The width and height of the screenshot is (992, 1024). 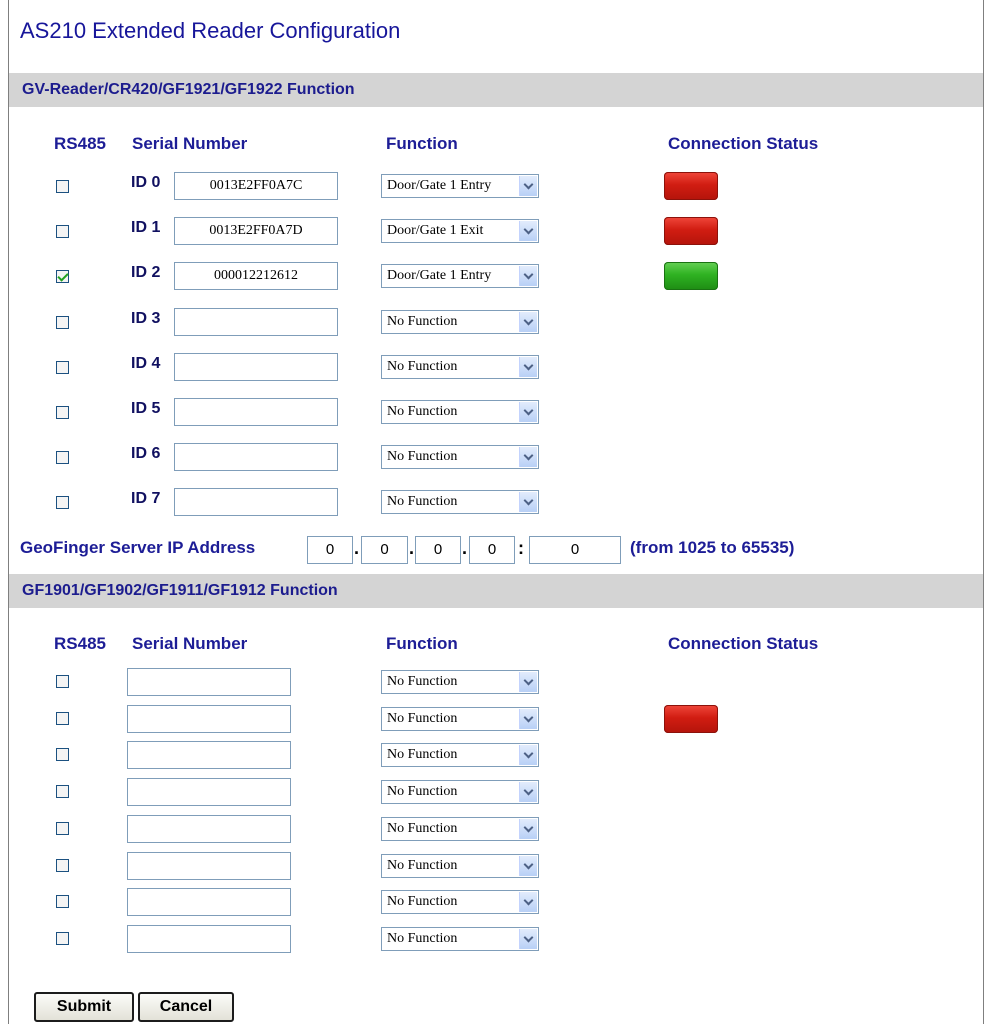 I want to click on submit-button: Submit, so click(x=84, y=1007).